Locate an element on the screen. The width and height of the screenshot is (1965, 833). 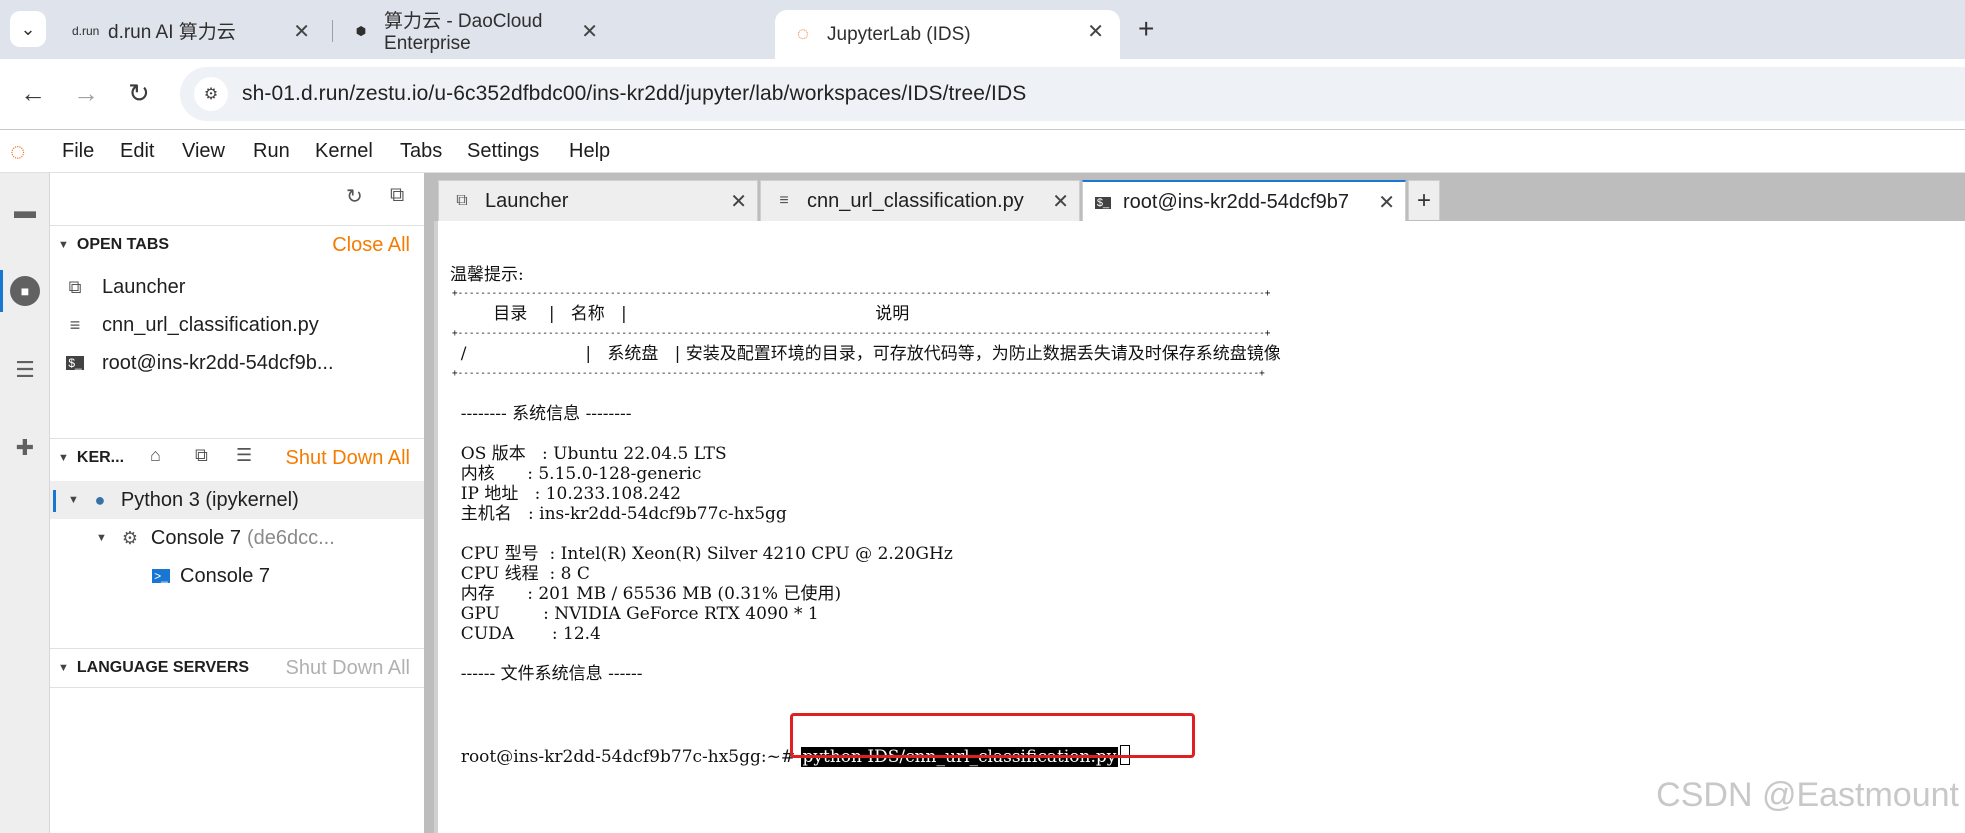
extensions-icon: ✚ is located at coordinates (25, 448).